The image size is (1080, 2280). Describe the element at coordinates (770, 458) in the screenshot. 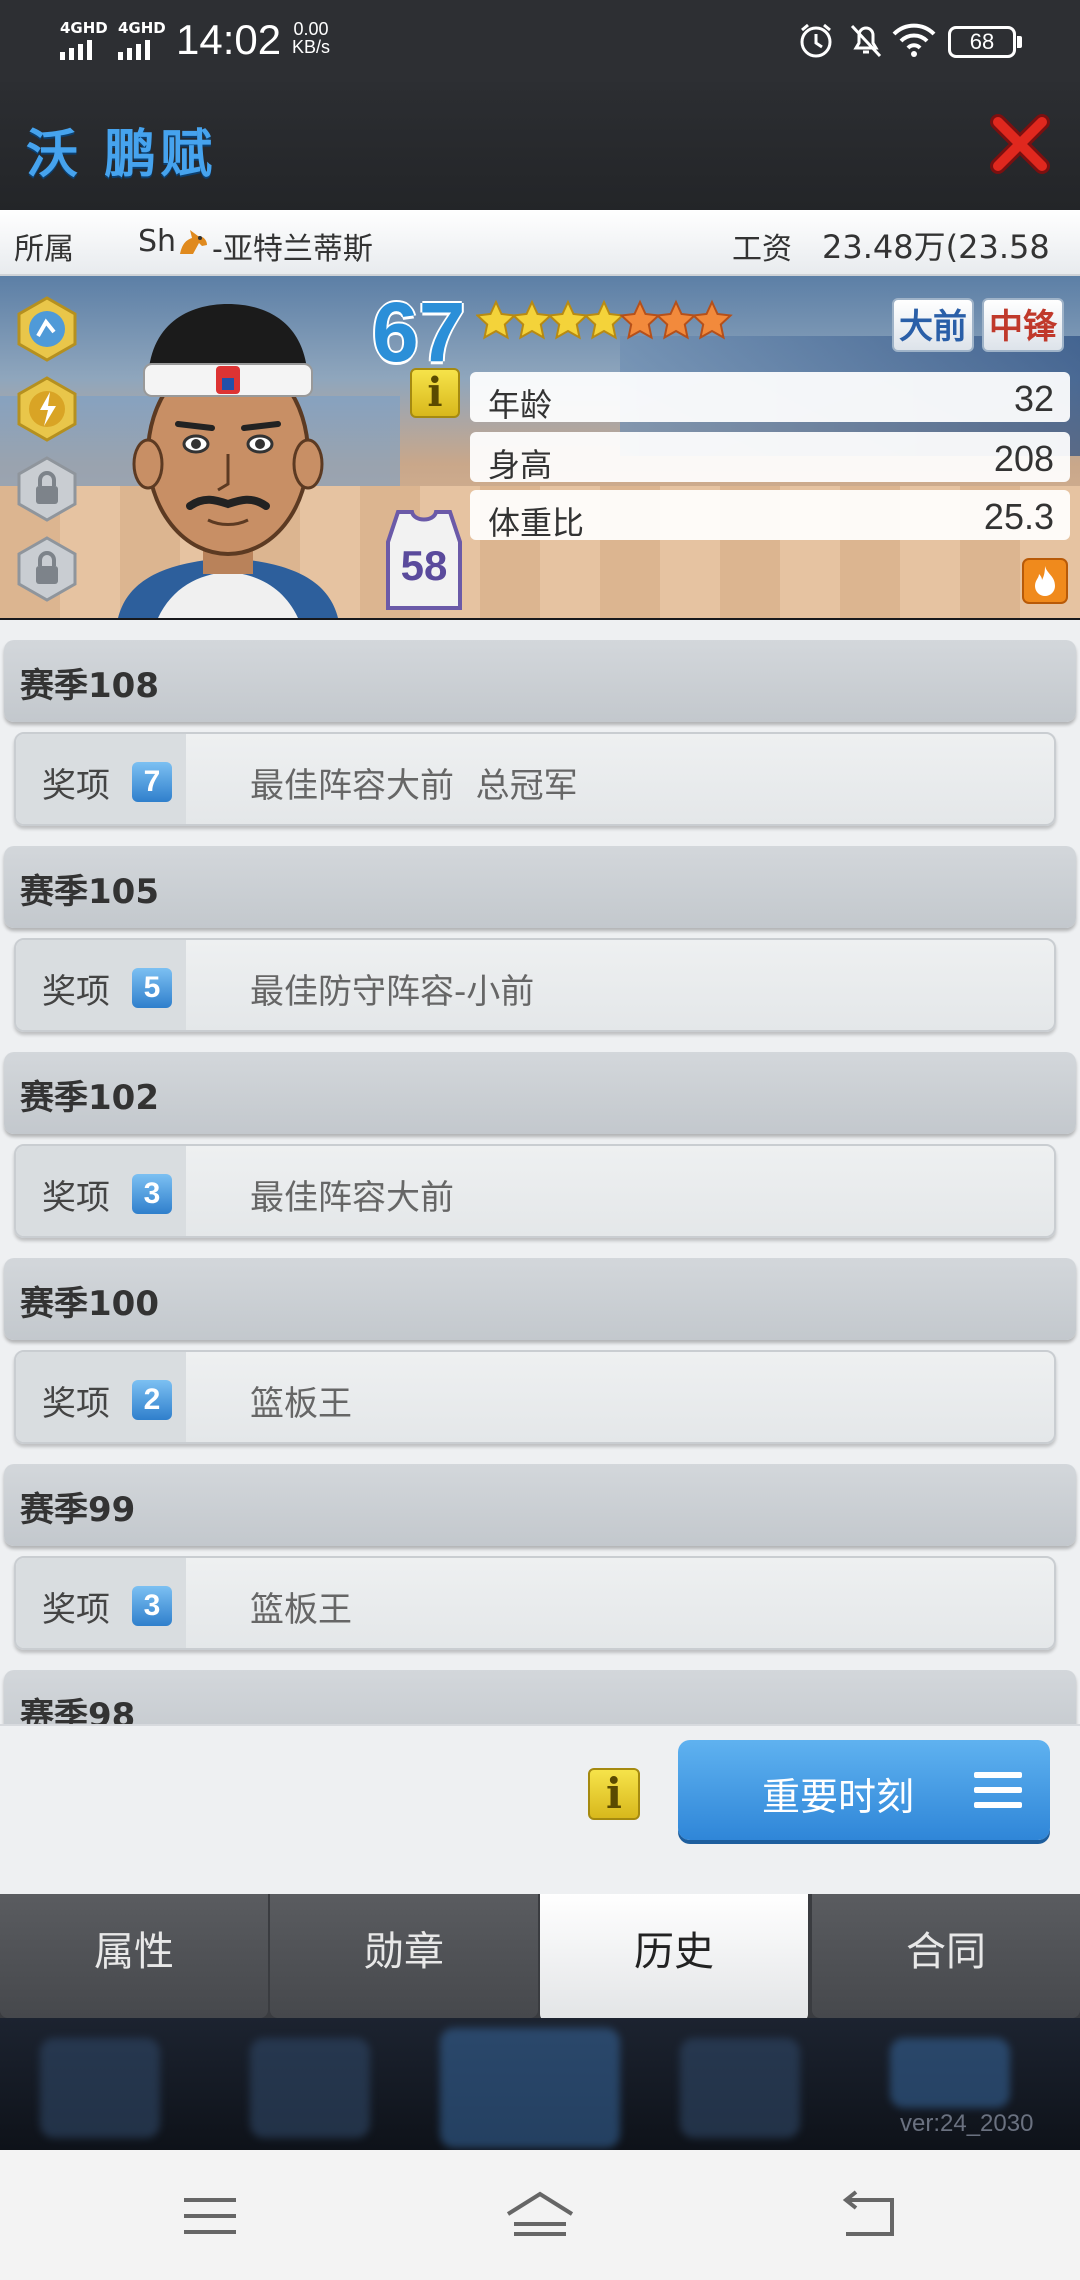

I see `stat-row-height: 身高 208` at that location.